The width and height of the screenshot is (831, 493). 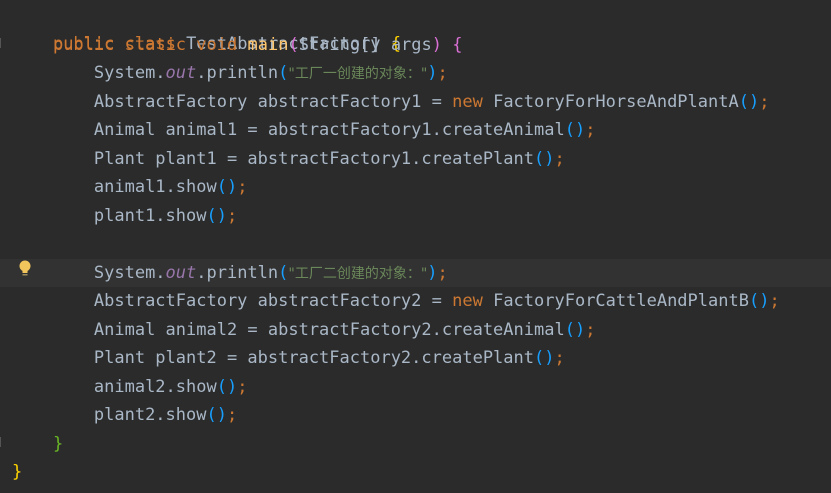 What do you see at coordinates (615, 301) in the screenshot?
I see `factory-constructor: FactoryForCattleAndPlantB` at bounding box center [615, 301].